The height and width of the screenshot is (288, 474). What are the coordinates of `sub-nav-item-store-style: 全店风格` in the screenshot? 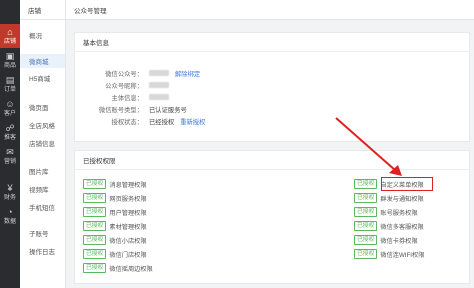 It's located at (42, 125).